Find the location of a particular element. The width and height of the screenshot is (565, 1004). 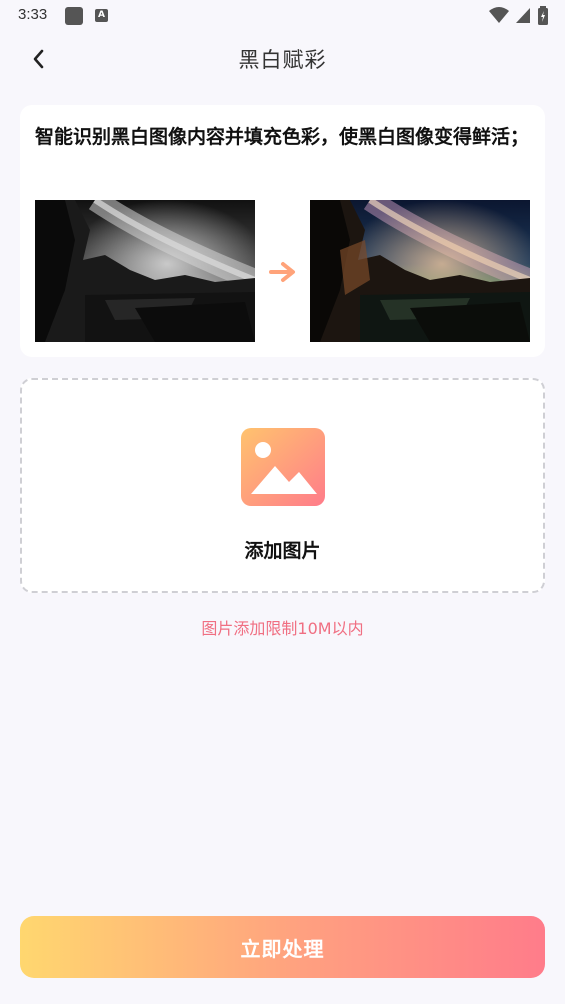

before-sample-image is located at coordinates (145, 271).